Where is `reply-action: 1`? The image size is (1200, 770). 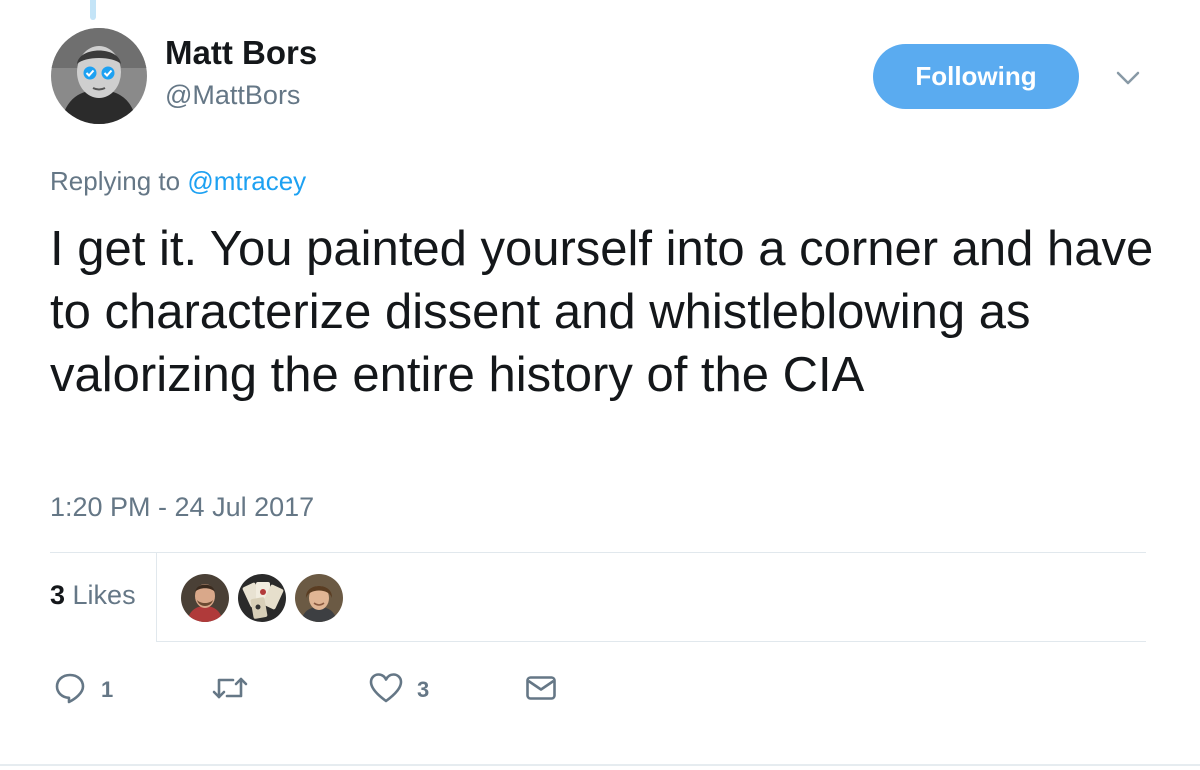
reply-action: 1 is located at coordinates (83, 690).